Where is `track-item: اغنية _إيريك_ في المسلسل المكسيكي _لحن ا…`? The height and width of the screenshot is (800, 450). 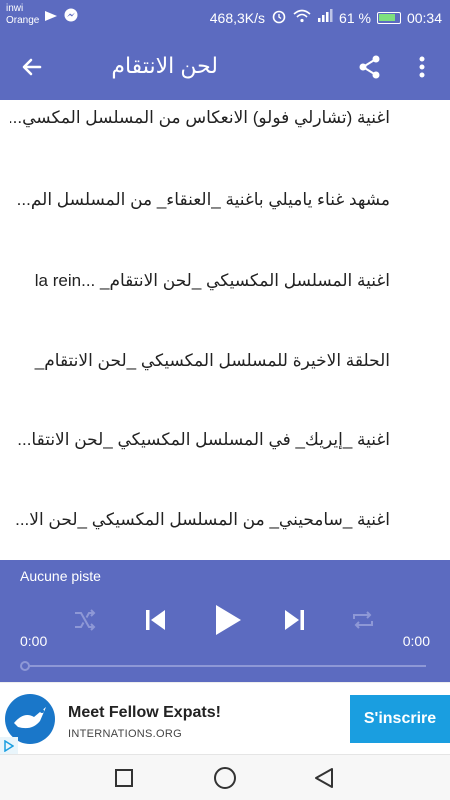
track-item: اغنية _إيريك_ في المسلسل المكسيكي _لحن ا… is located at coordinates (225, 442).